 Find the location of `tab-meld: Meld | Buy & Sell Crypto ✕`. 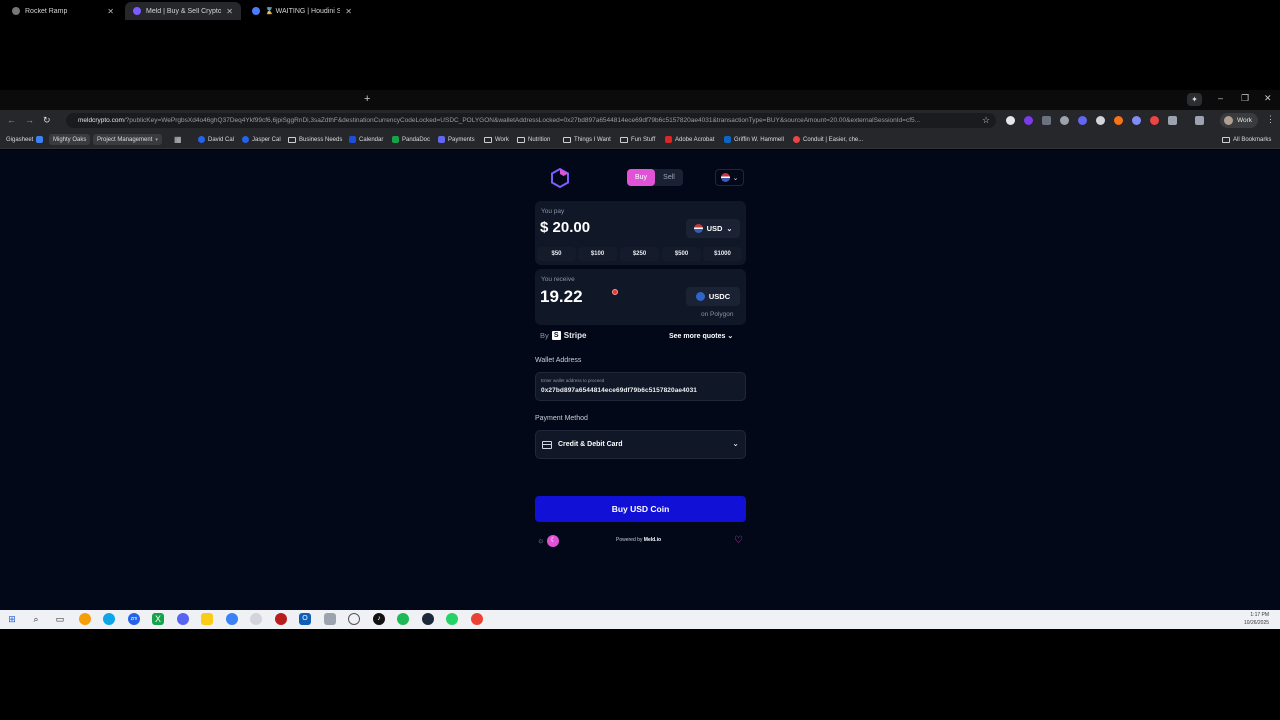

tab-meld: Meld | Buy & Sell Crypto ✕ is located at coordinates (183, 11).